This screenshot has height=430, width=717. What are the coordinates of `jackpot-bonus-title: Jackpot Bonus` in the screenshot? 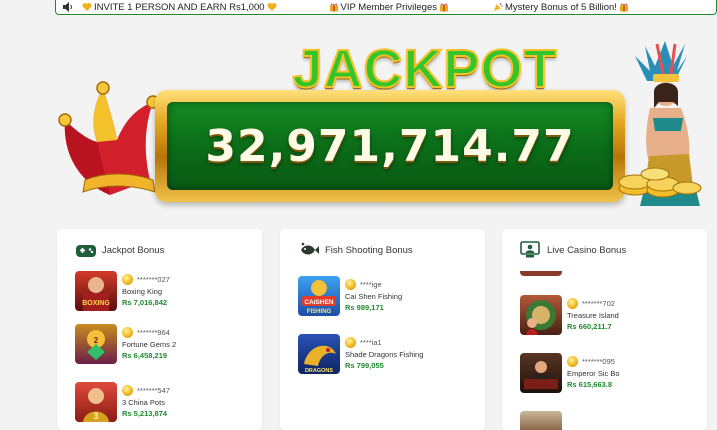 It's located at (133, 250).